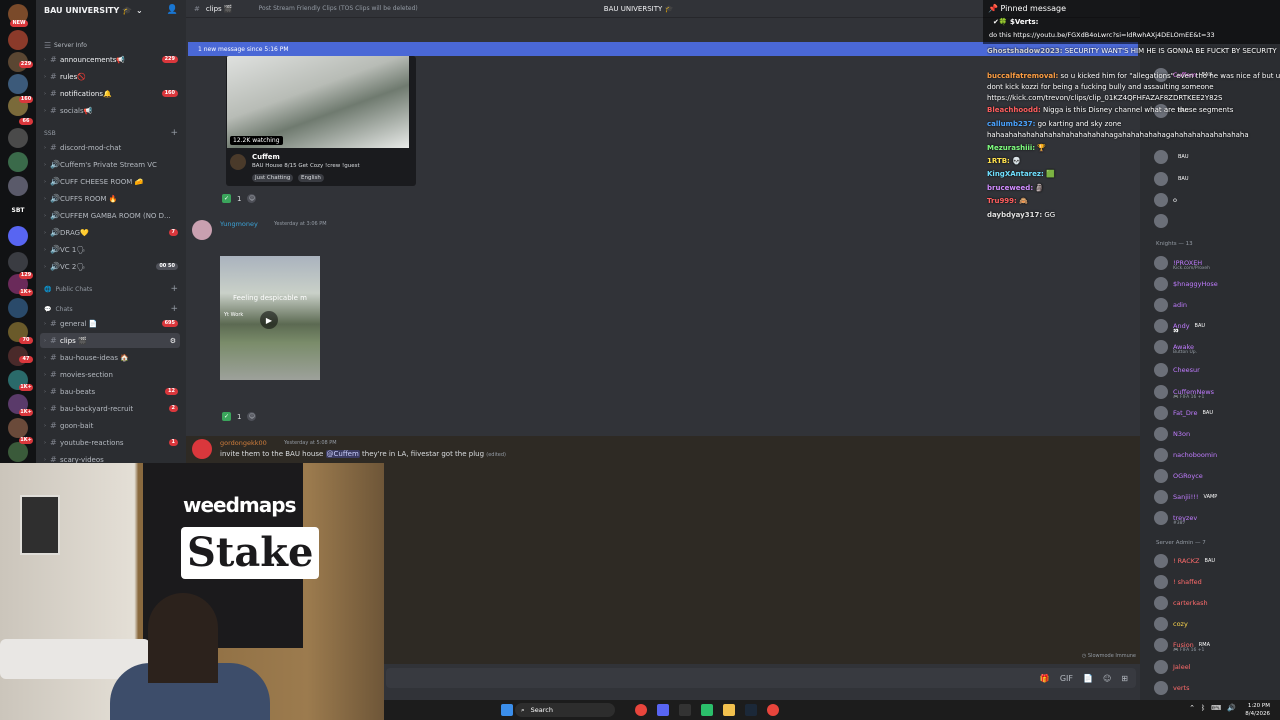 This screenshot has width=1280, height=720. What do you see at coordinates (111, 266) in the screenshot?
I see `channel-item: › 🔊 VC 2🗣 00 50` at bounding box center [111, 266].